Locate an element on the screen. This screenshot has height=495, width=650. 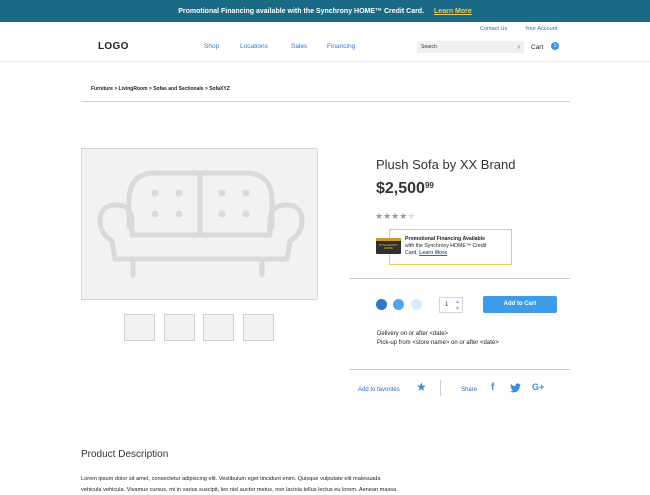
contact-us-link: Contact Us is located at coordinates (493, 29).